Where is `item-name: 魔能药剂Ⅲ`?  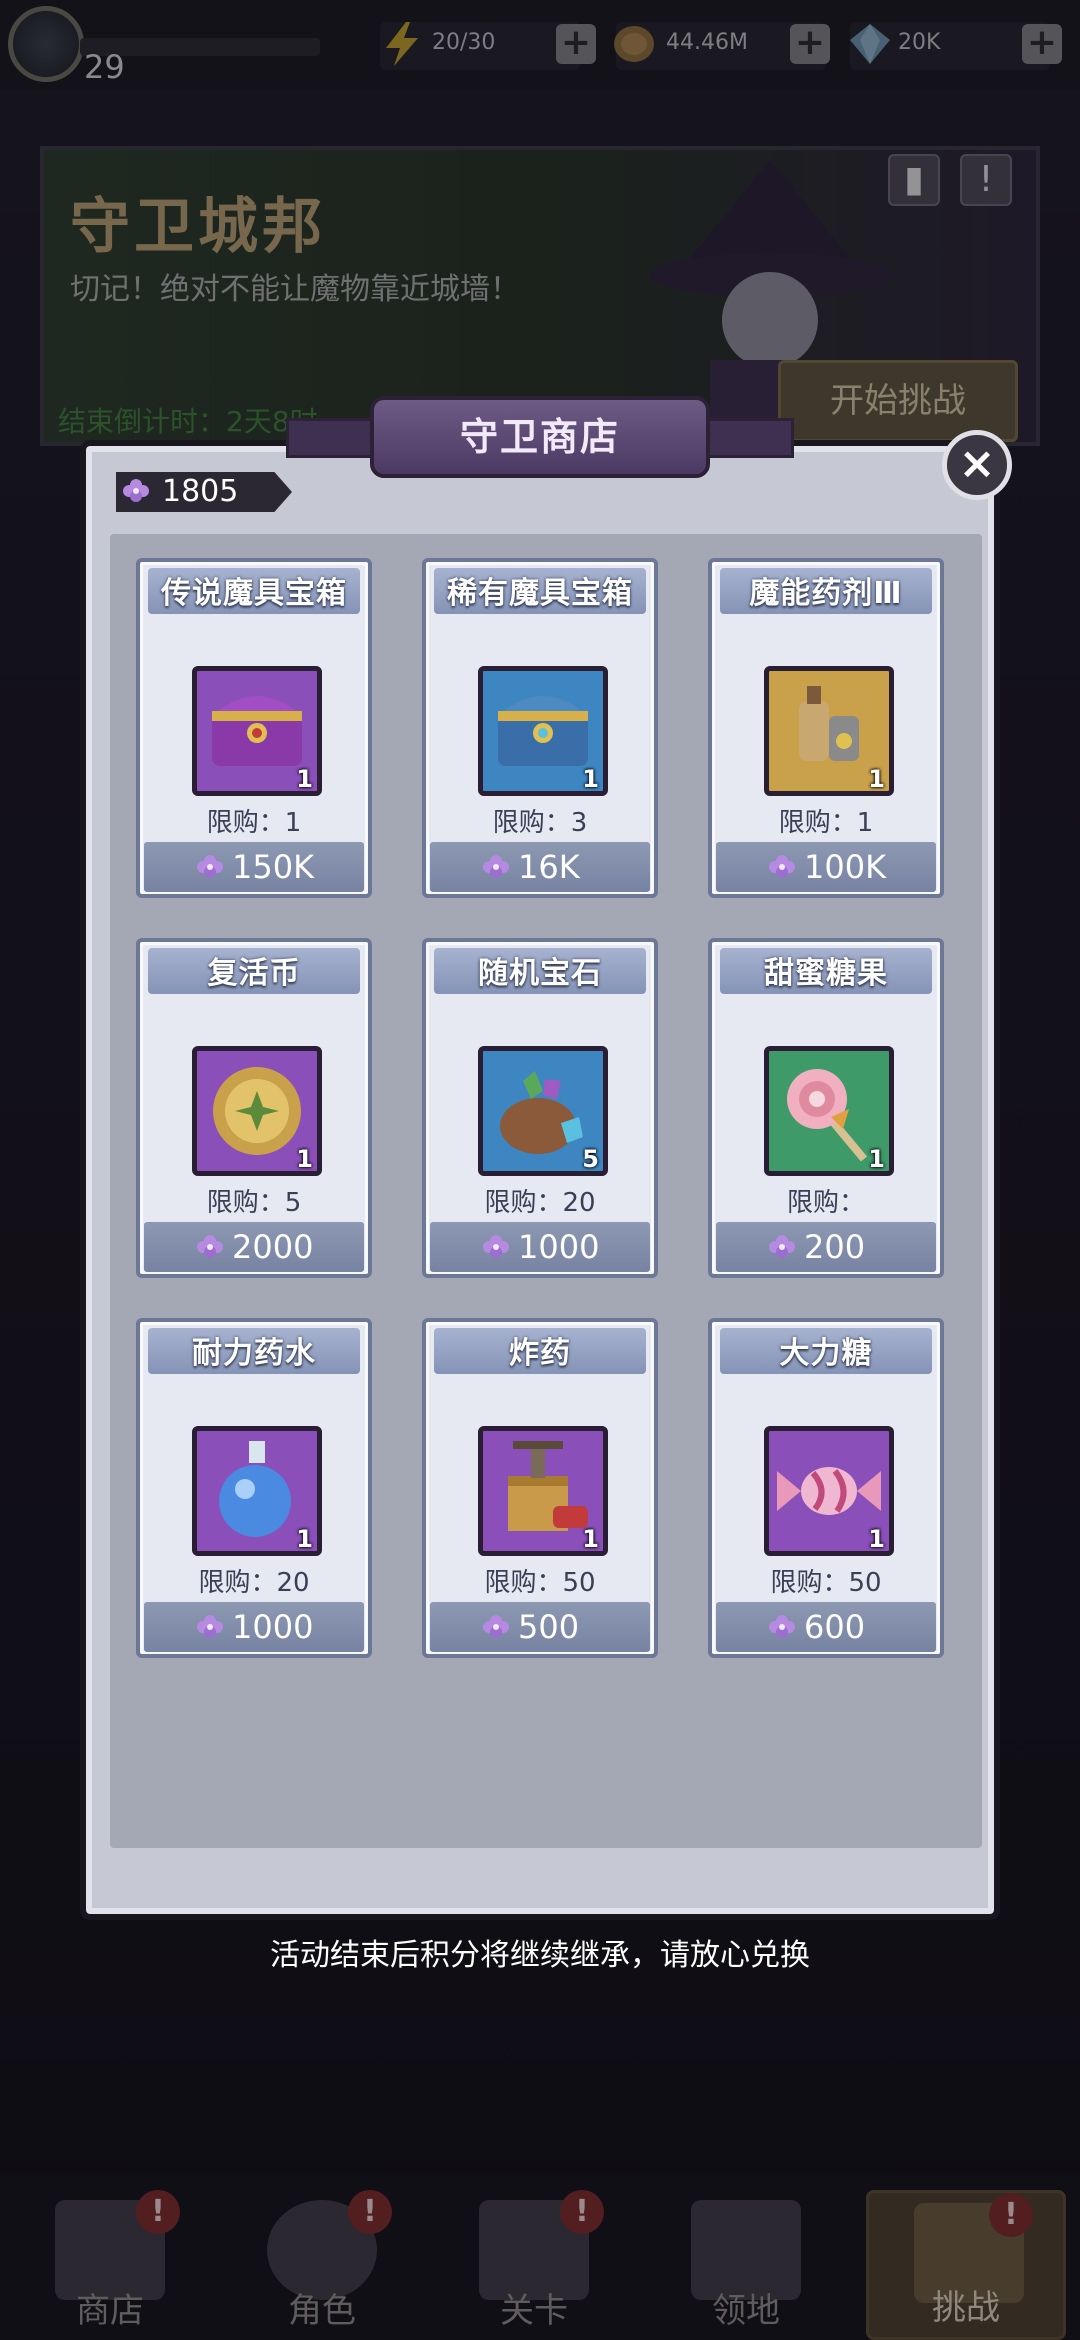
item-name: 魔能药剂Ⅲ is located at coordinates (826, 593).